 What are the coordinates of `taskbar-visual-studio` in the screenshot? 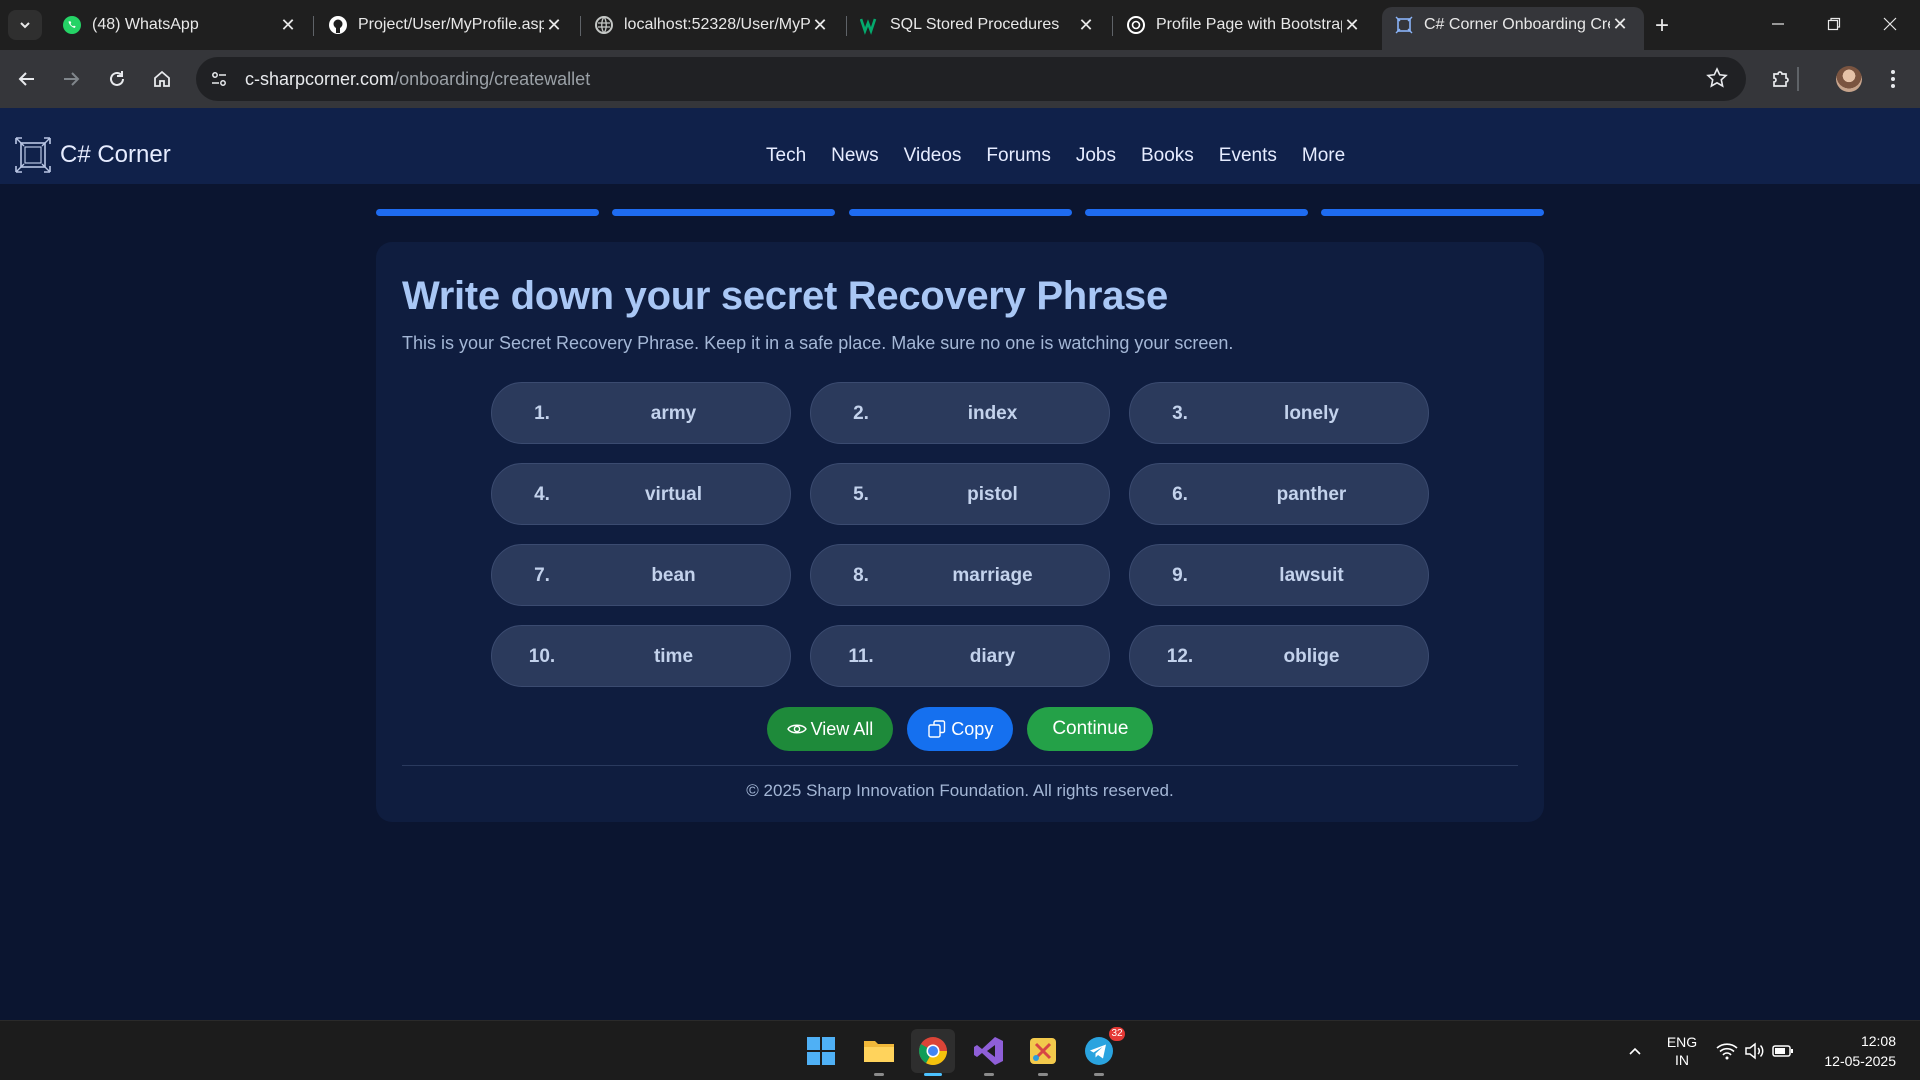 It's located at (989, 1052).